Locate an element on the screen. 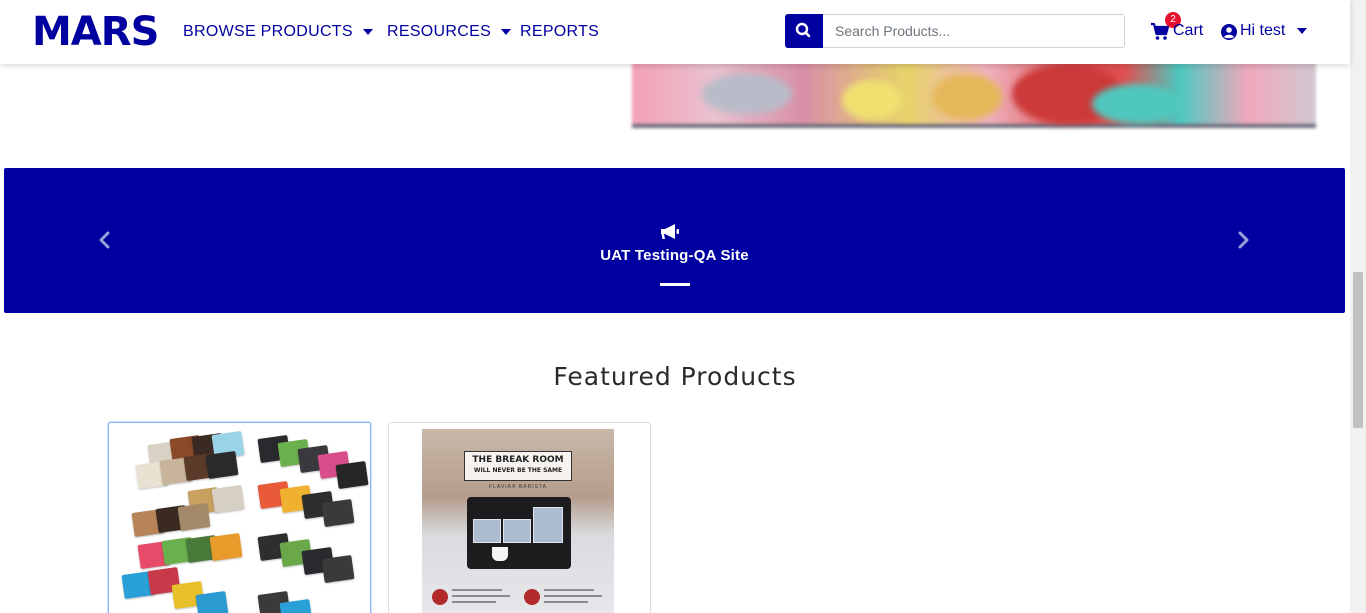 This screenshot has height=613, width=1366. page-scrollbar is located at coordinates (1358, 306).